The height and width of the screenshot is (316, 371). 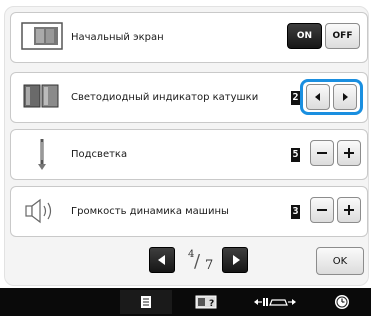 I want to click on page-next-icon, so click(x=236, y=260).